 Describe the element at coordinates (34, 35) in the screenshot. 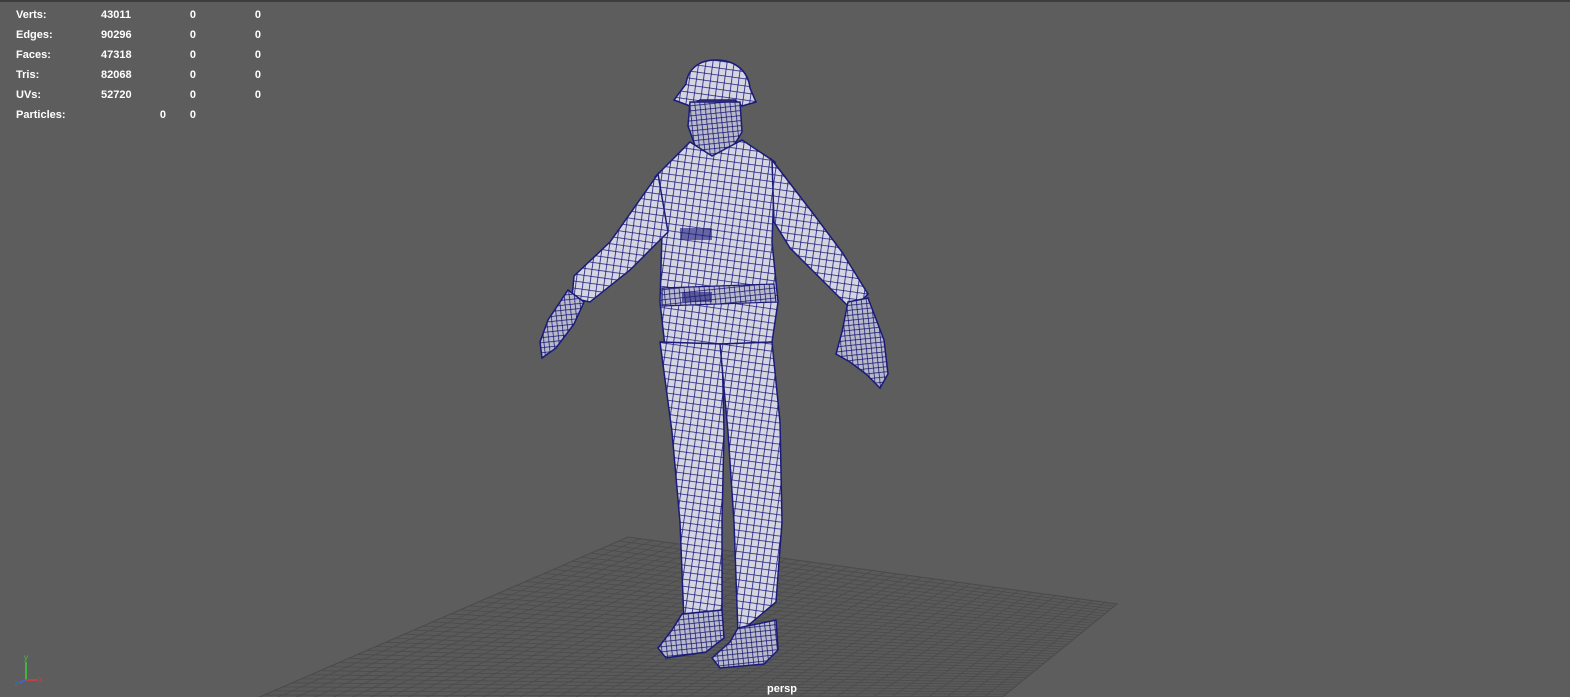

I see `hud-label: Edges:` at that location.